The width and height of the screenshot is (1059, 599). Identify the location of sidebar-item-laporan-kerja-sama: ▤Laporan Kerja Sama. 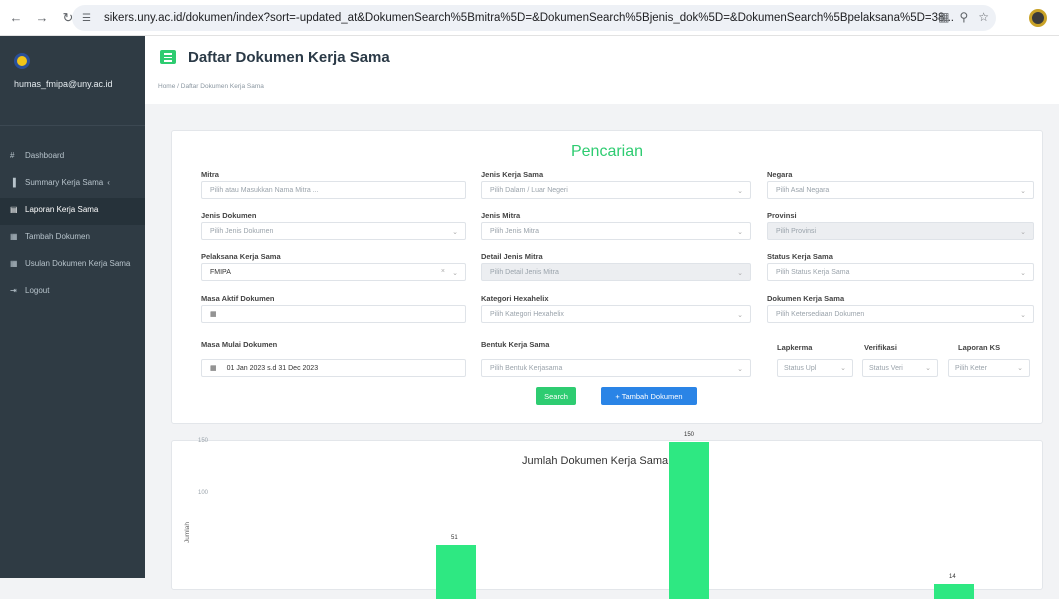
(72, 211).